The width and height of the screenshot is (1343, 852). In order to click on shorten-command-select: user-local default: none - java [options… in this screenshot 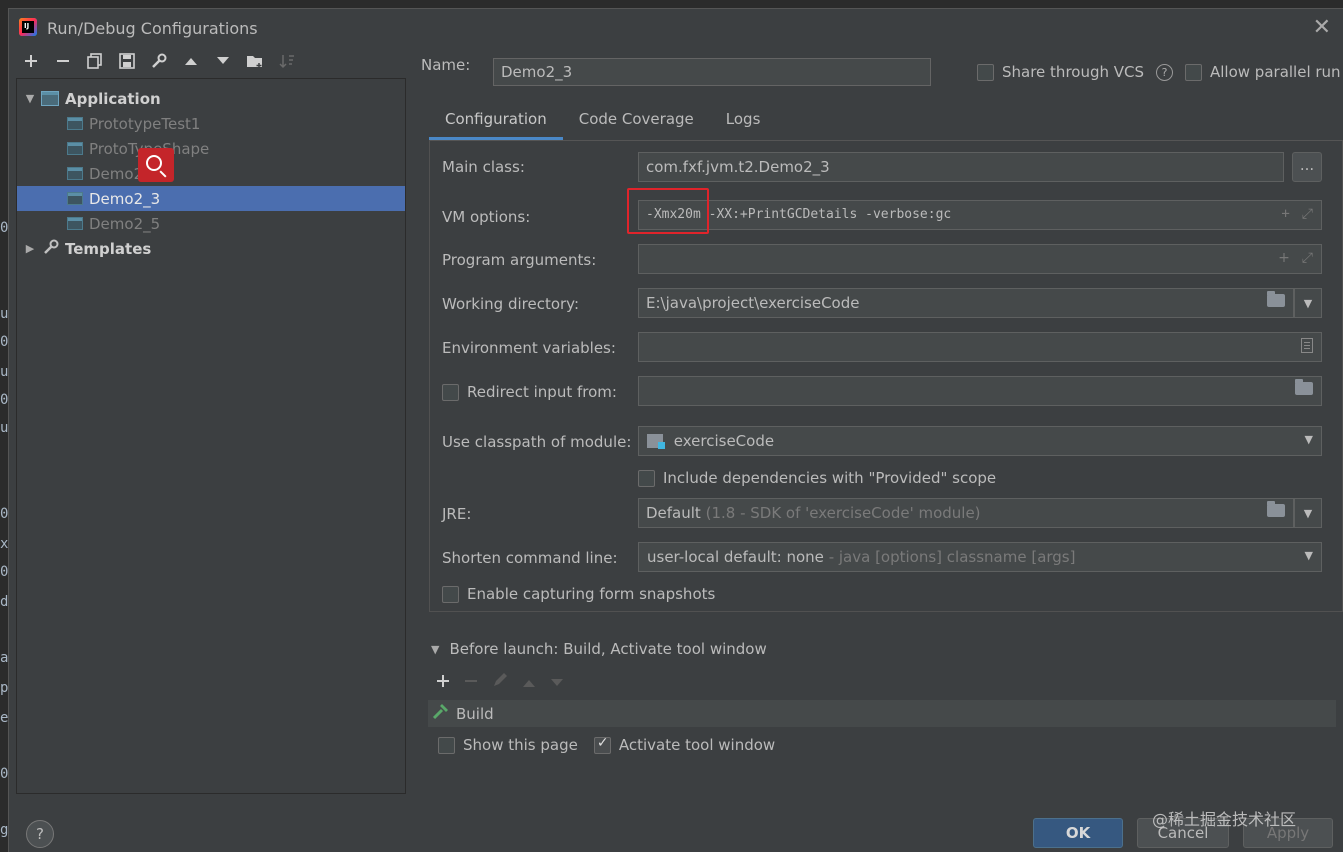, I will do `click(980, 557)`.